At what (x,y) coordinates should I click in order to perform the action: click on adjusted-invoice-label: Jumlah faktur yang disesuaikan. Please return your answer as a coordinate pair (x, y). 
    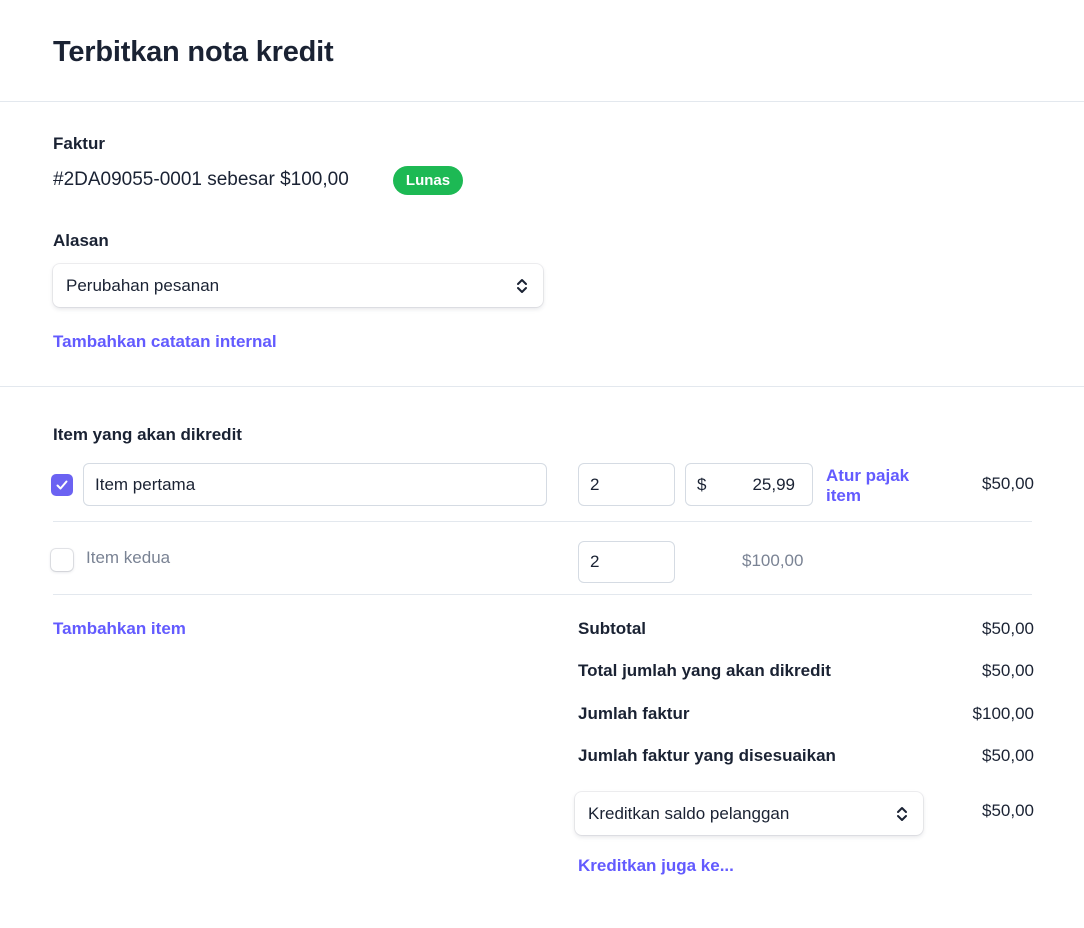
    Looking at the image, I should click on (707, 755).